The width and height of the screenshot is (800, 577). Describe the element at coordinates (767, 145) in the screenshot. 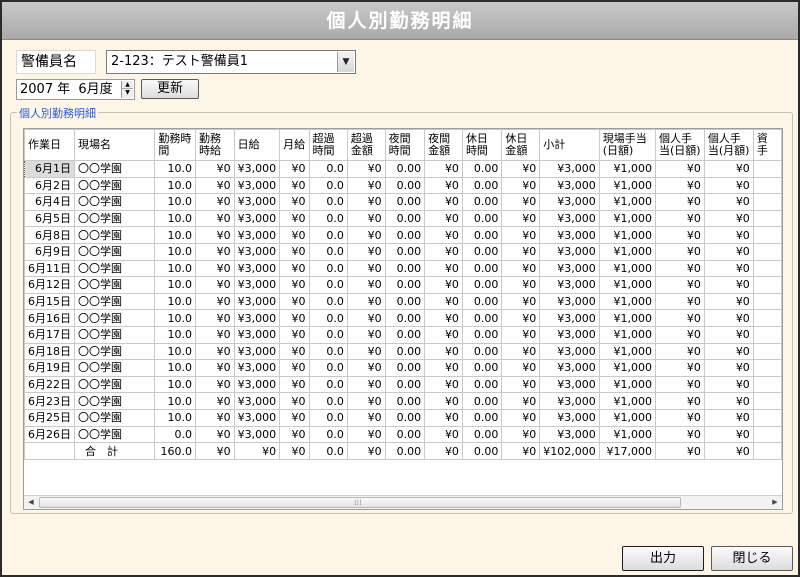

I see `column-header: 資手` at that location.